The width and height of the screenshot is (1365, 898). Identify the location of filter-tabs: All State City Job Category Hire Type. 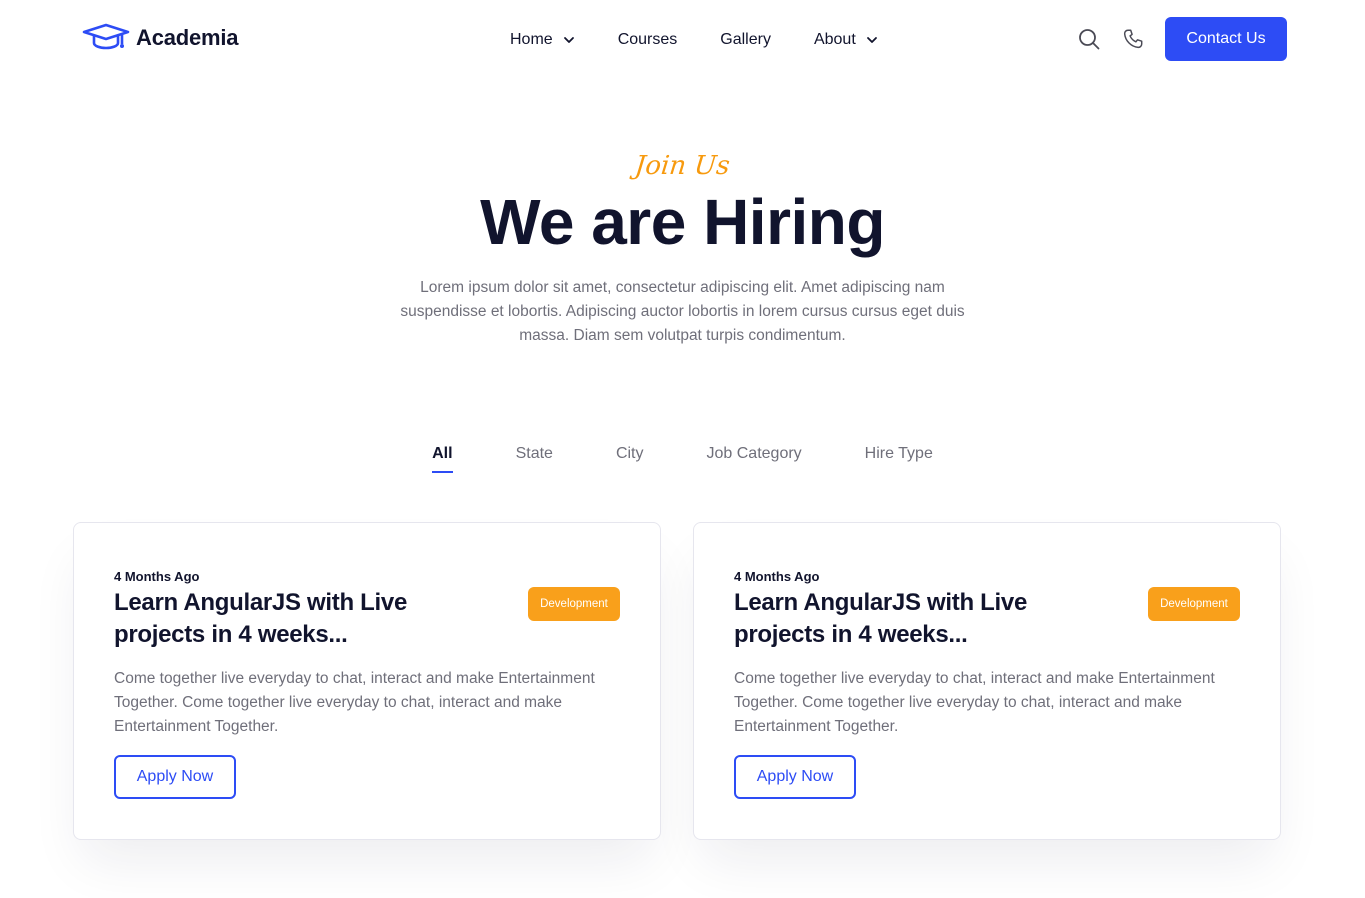
(682, 459).